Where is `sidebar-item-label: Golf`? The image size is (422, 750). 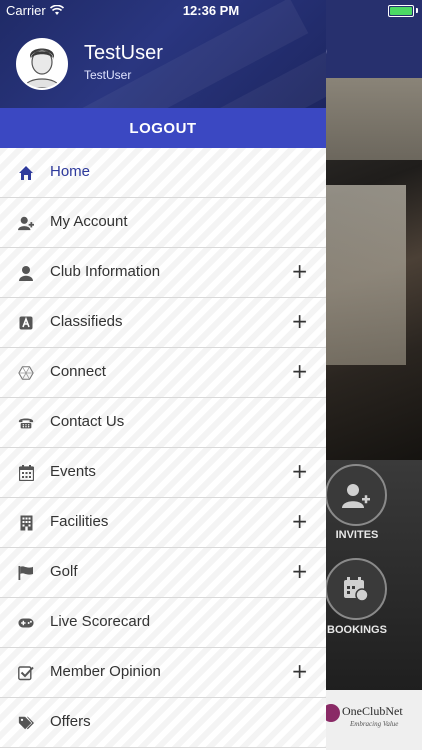
sidebar-item-label: Golf is located at coordinates (64, 571).